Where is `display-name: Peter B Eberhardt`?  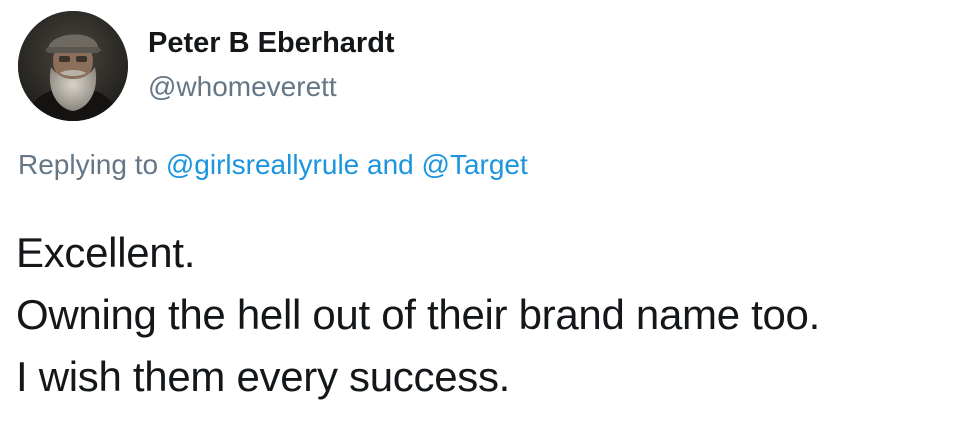
display-name: Peter B Eberhardt is located at coordinates (271, 43).